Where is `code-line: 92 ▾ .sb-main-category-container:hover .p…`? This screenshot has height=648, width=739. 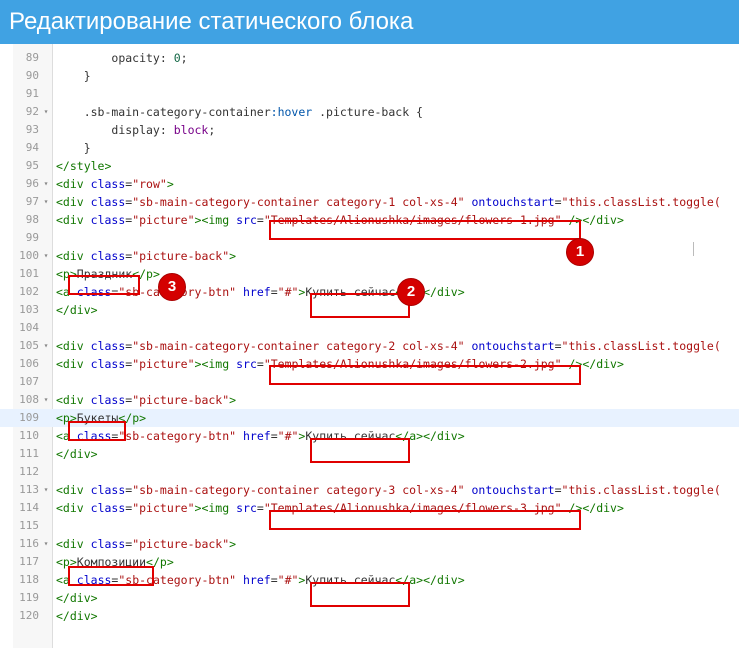
code-line: 92 ▾ .sb-main-category-container:hover .p… is located at coordinates (369, 112).